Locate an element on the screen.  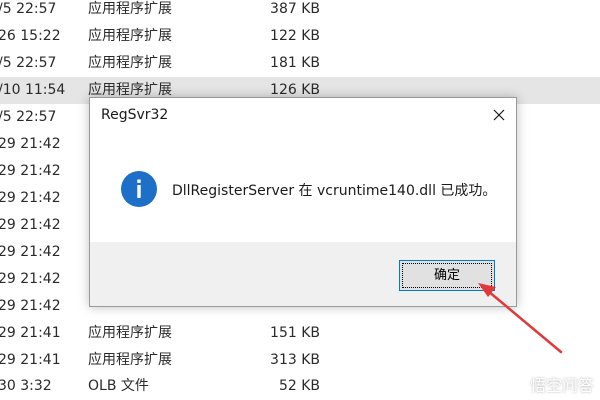
ok-button-label: 确定 is located at coordinates (446, 275).